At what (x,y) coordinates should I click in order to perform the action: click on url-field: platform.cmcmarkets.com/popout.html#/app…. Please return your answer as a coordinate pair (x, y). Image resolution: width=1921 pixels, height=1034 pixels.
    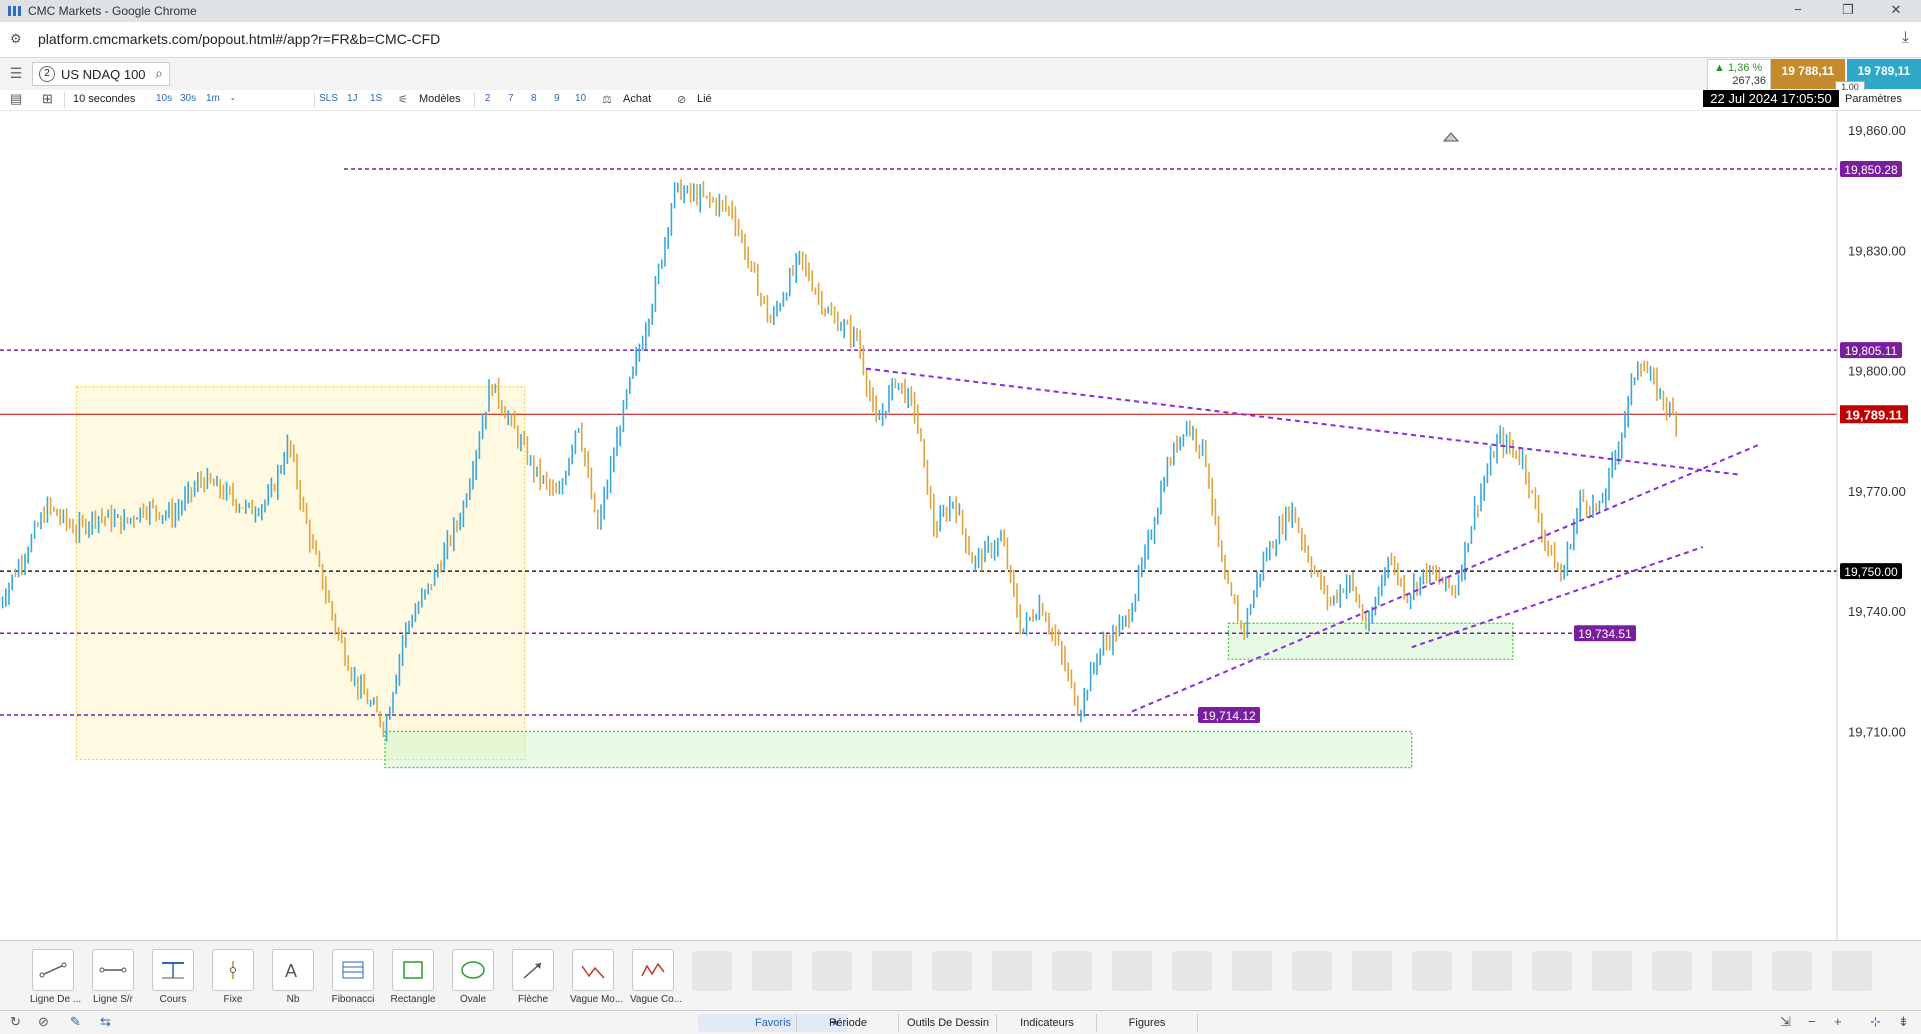
    Looking at the image, I should click on (239, 39).